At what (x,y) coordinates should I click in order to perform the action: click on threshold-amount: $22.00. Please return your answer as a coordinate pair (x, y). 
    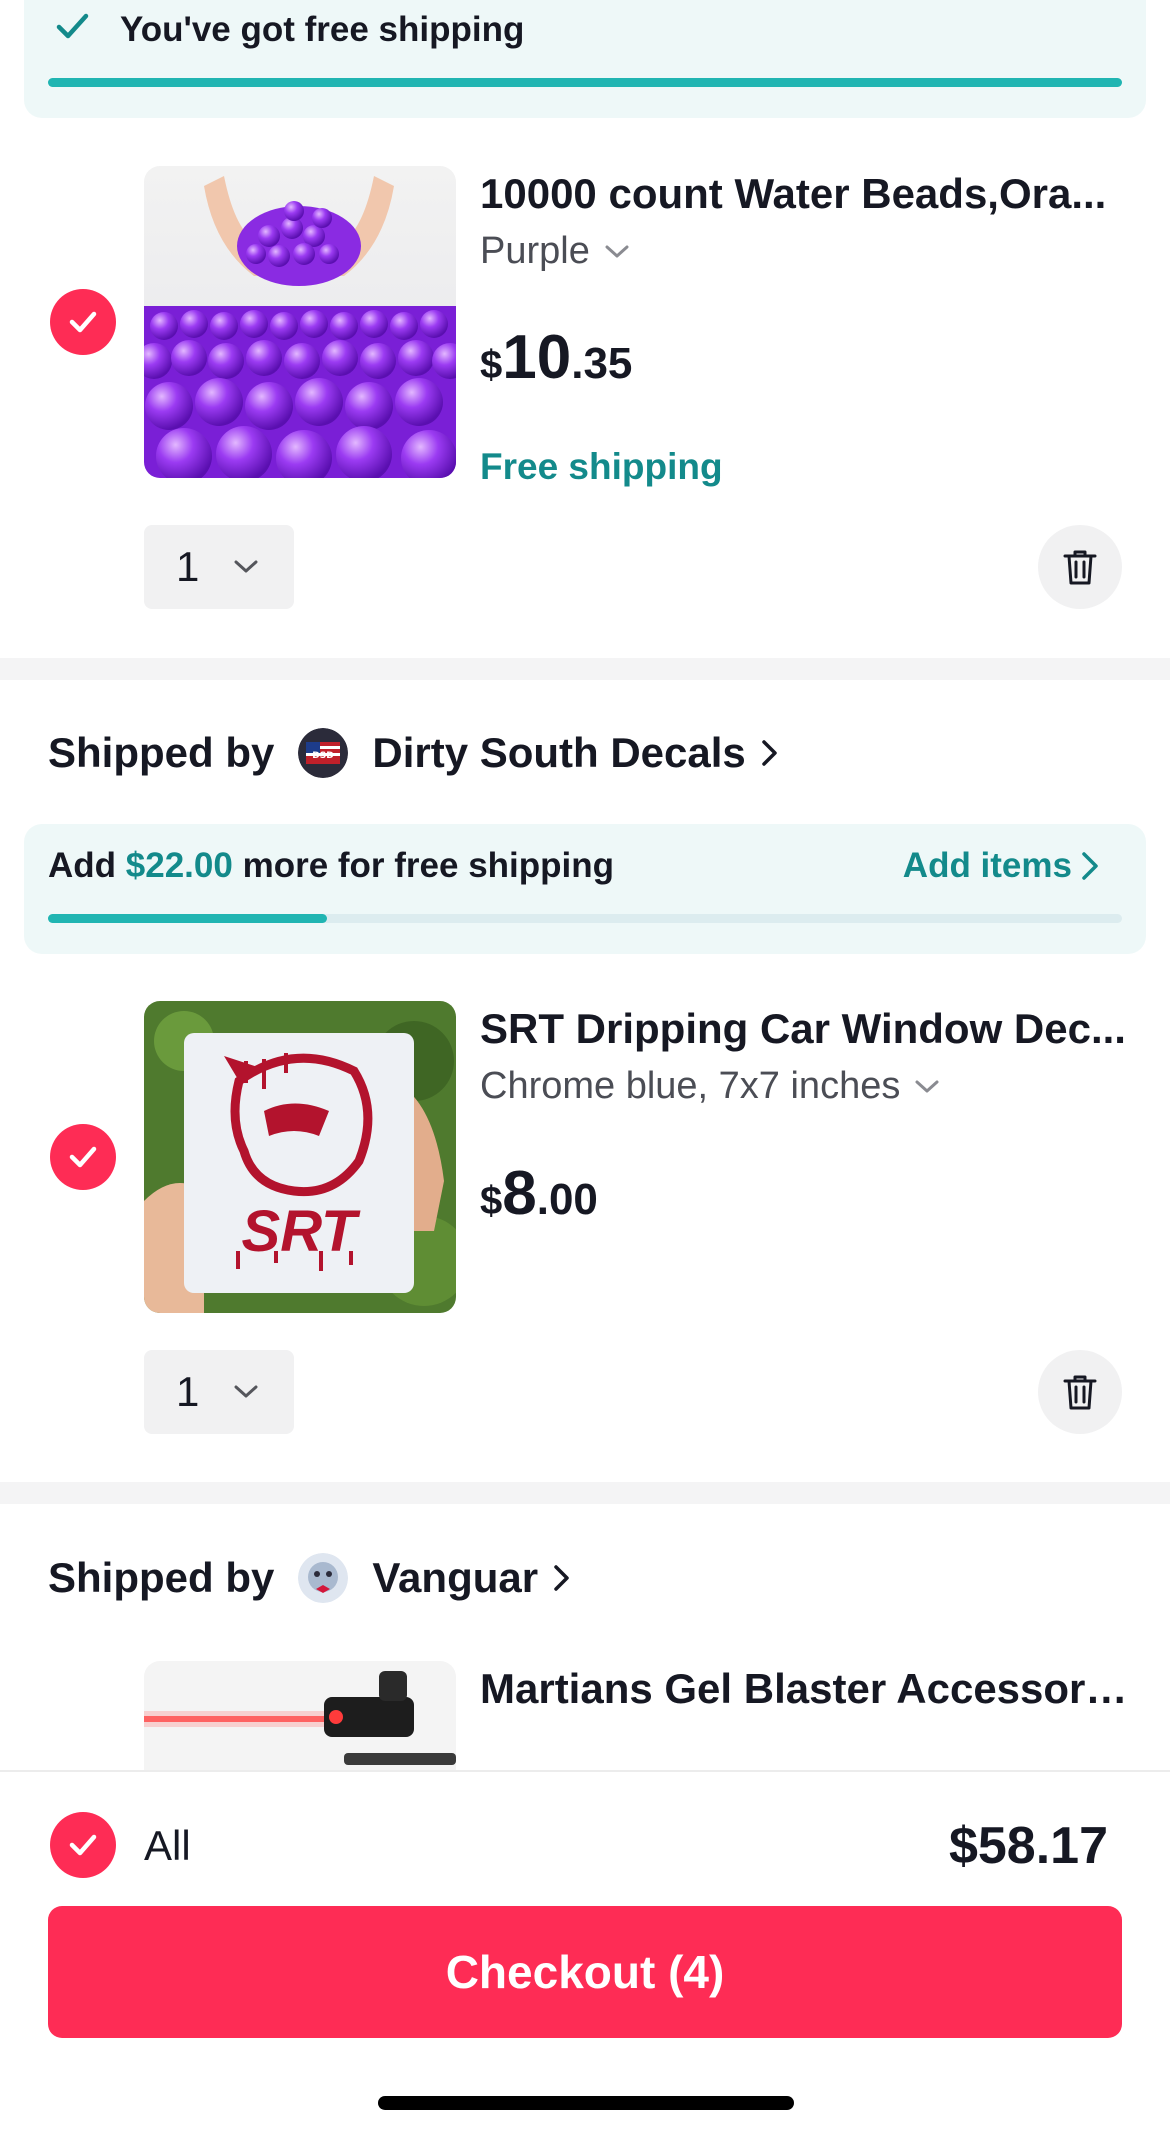
    Looking at the image, I should click on (179, 865).